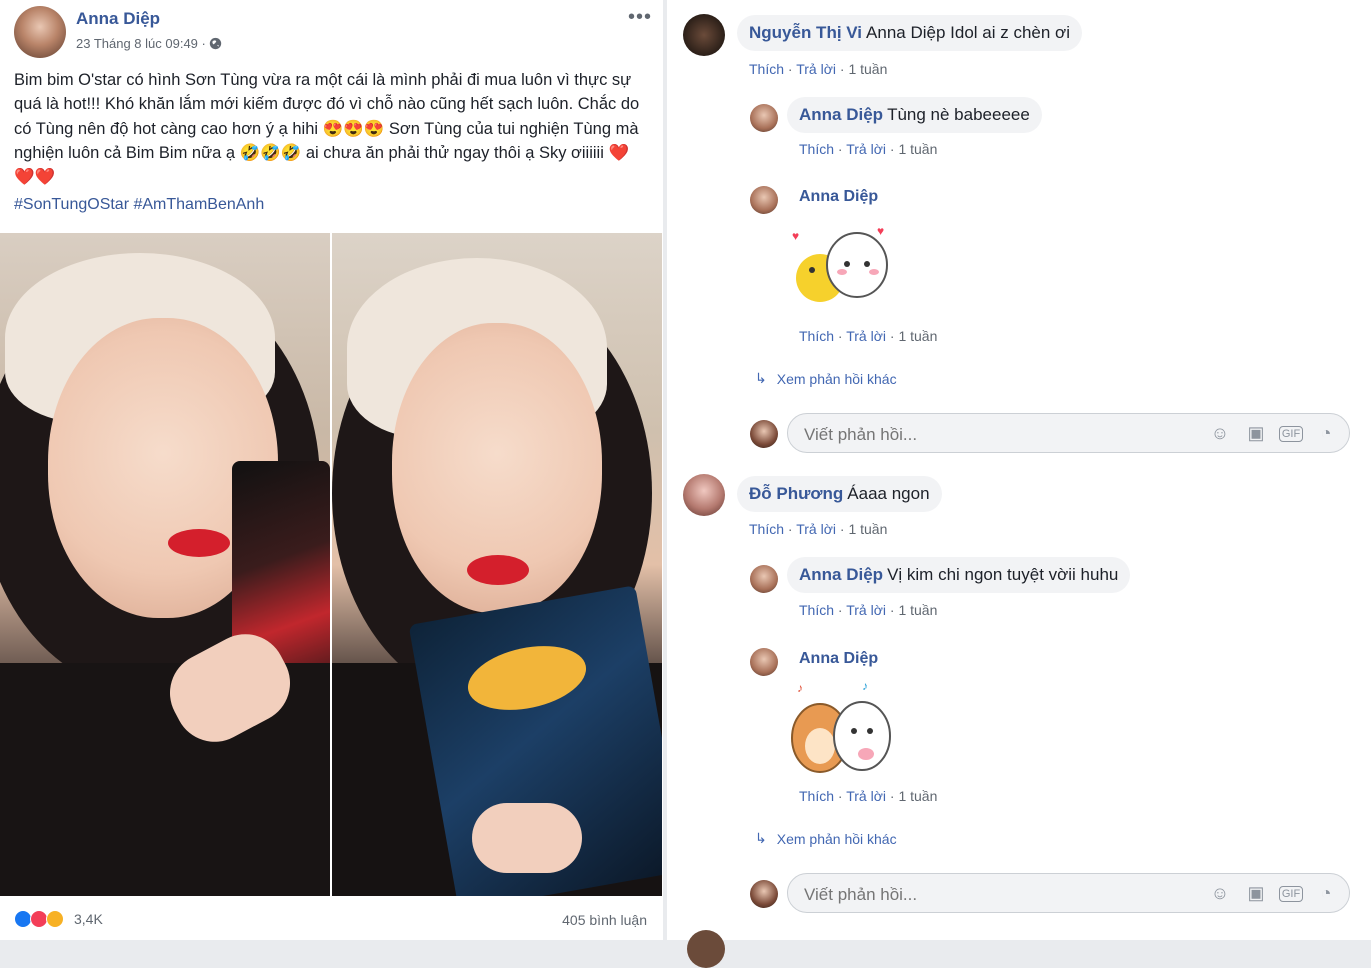 The height and width of the screenshot is (968, 1371). I want to click on photo-hand, so click(527, 838).